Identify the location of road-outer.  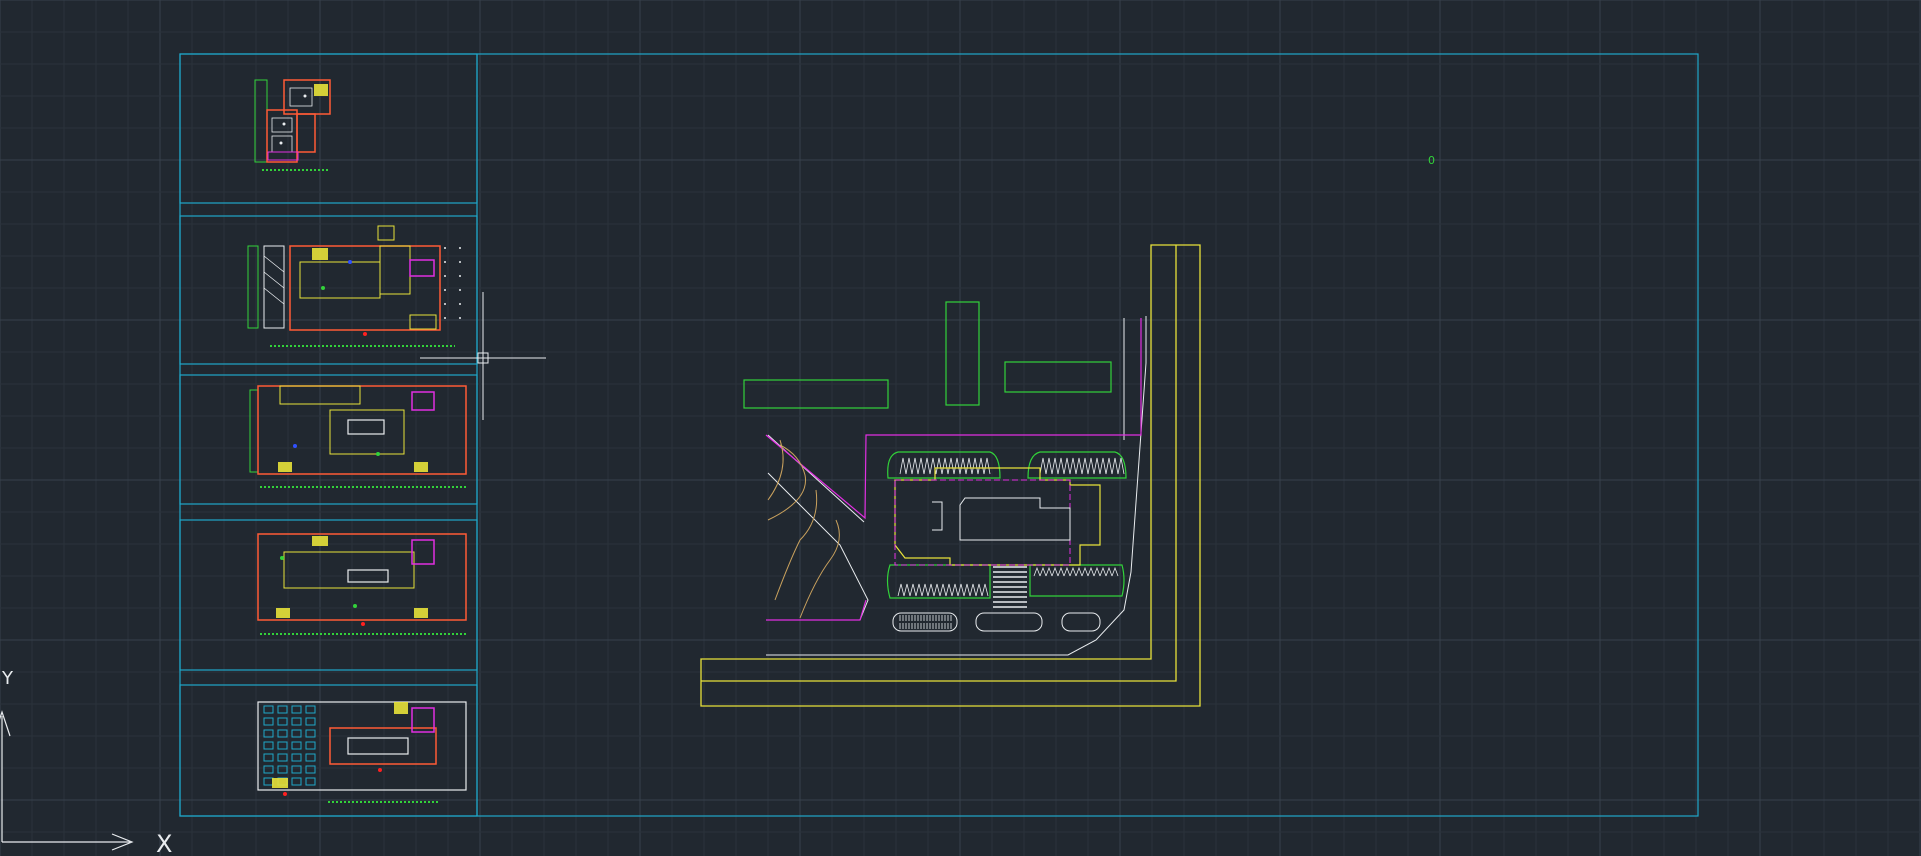
(950, 475).